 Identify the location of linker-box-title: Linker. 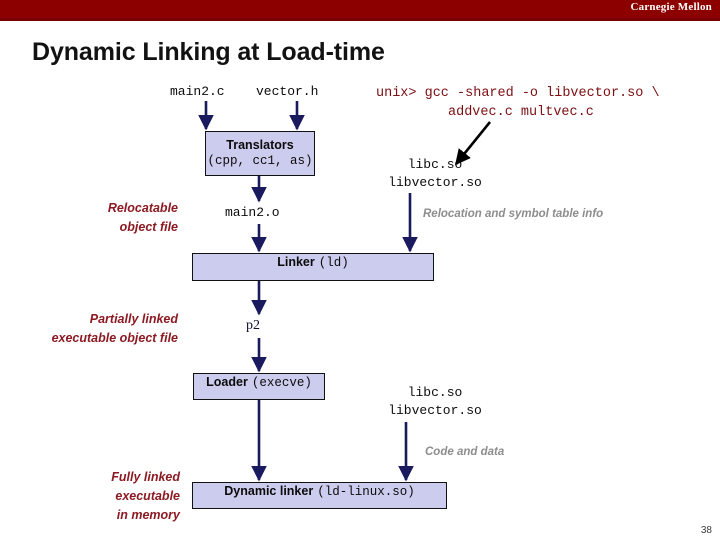
(296, 262).